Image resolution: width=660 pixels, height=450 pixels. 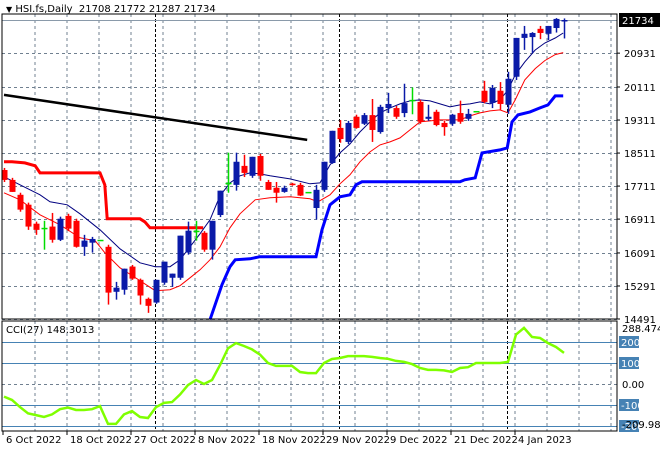 I want to click on date-axis-label: 9 Dec 2022, so click(x=419, y=440).